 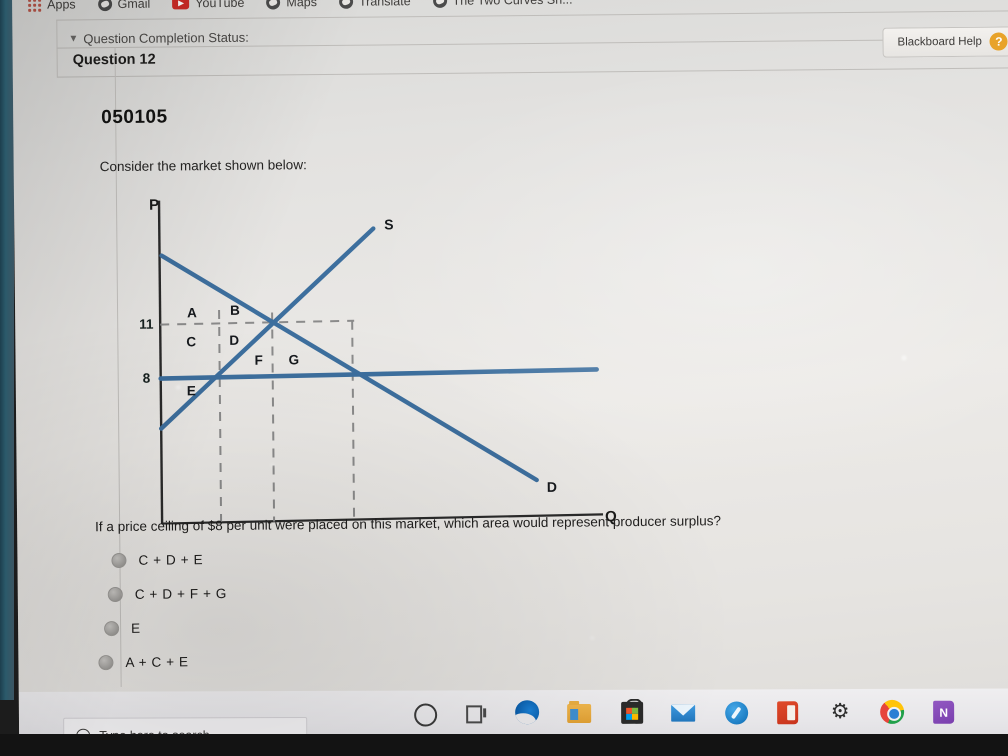 I want to click on option-label: A + C + E, so click(x=157, y=661).